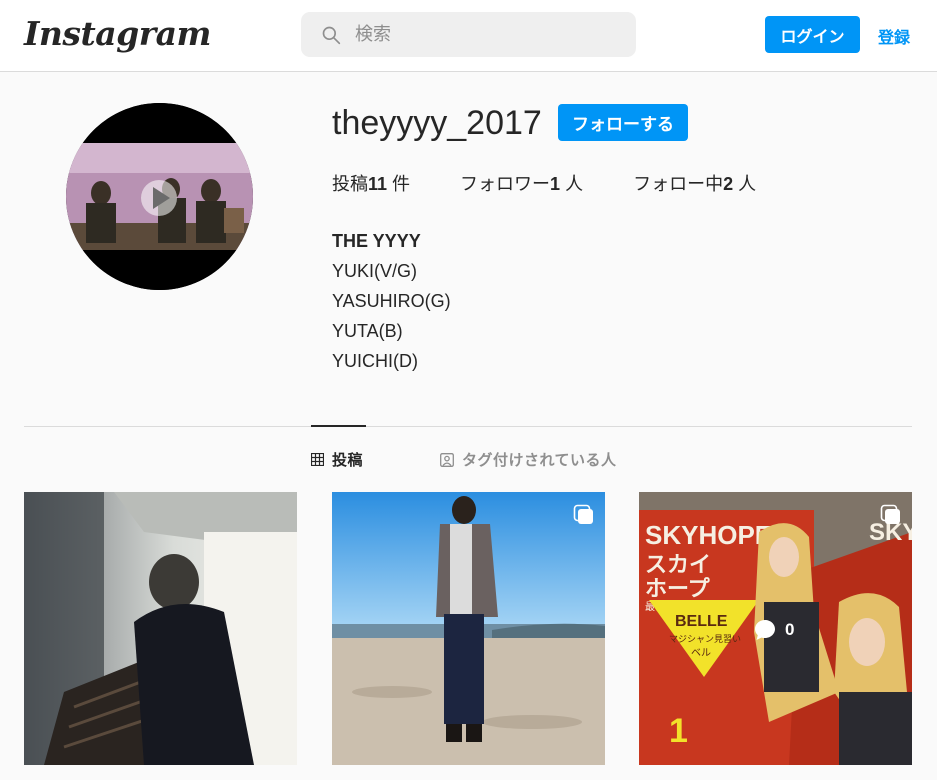 The height and width of the screenshot is (780, 937). Describe the element at coordinates (678, 565) in the screenshot. I see `book-cover-kana-1: スカイ` at that location.